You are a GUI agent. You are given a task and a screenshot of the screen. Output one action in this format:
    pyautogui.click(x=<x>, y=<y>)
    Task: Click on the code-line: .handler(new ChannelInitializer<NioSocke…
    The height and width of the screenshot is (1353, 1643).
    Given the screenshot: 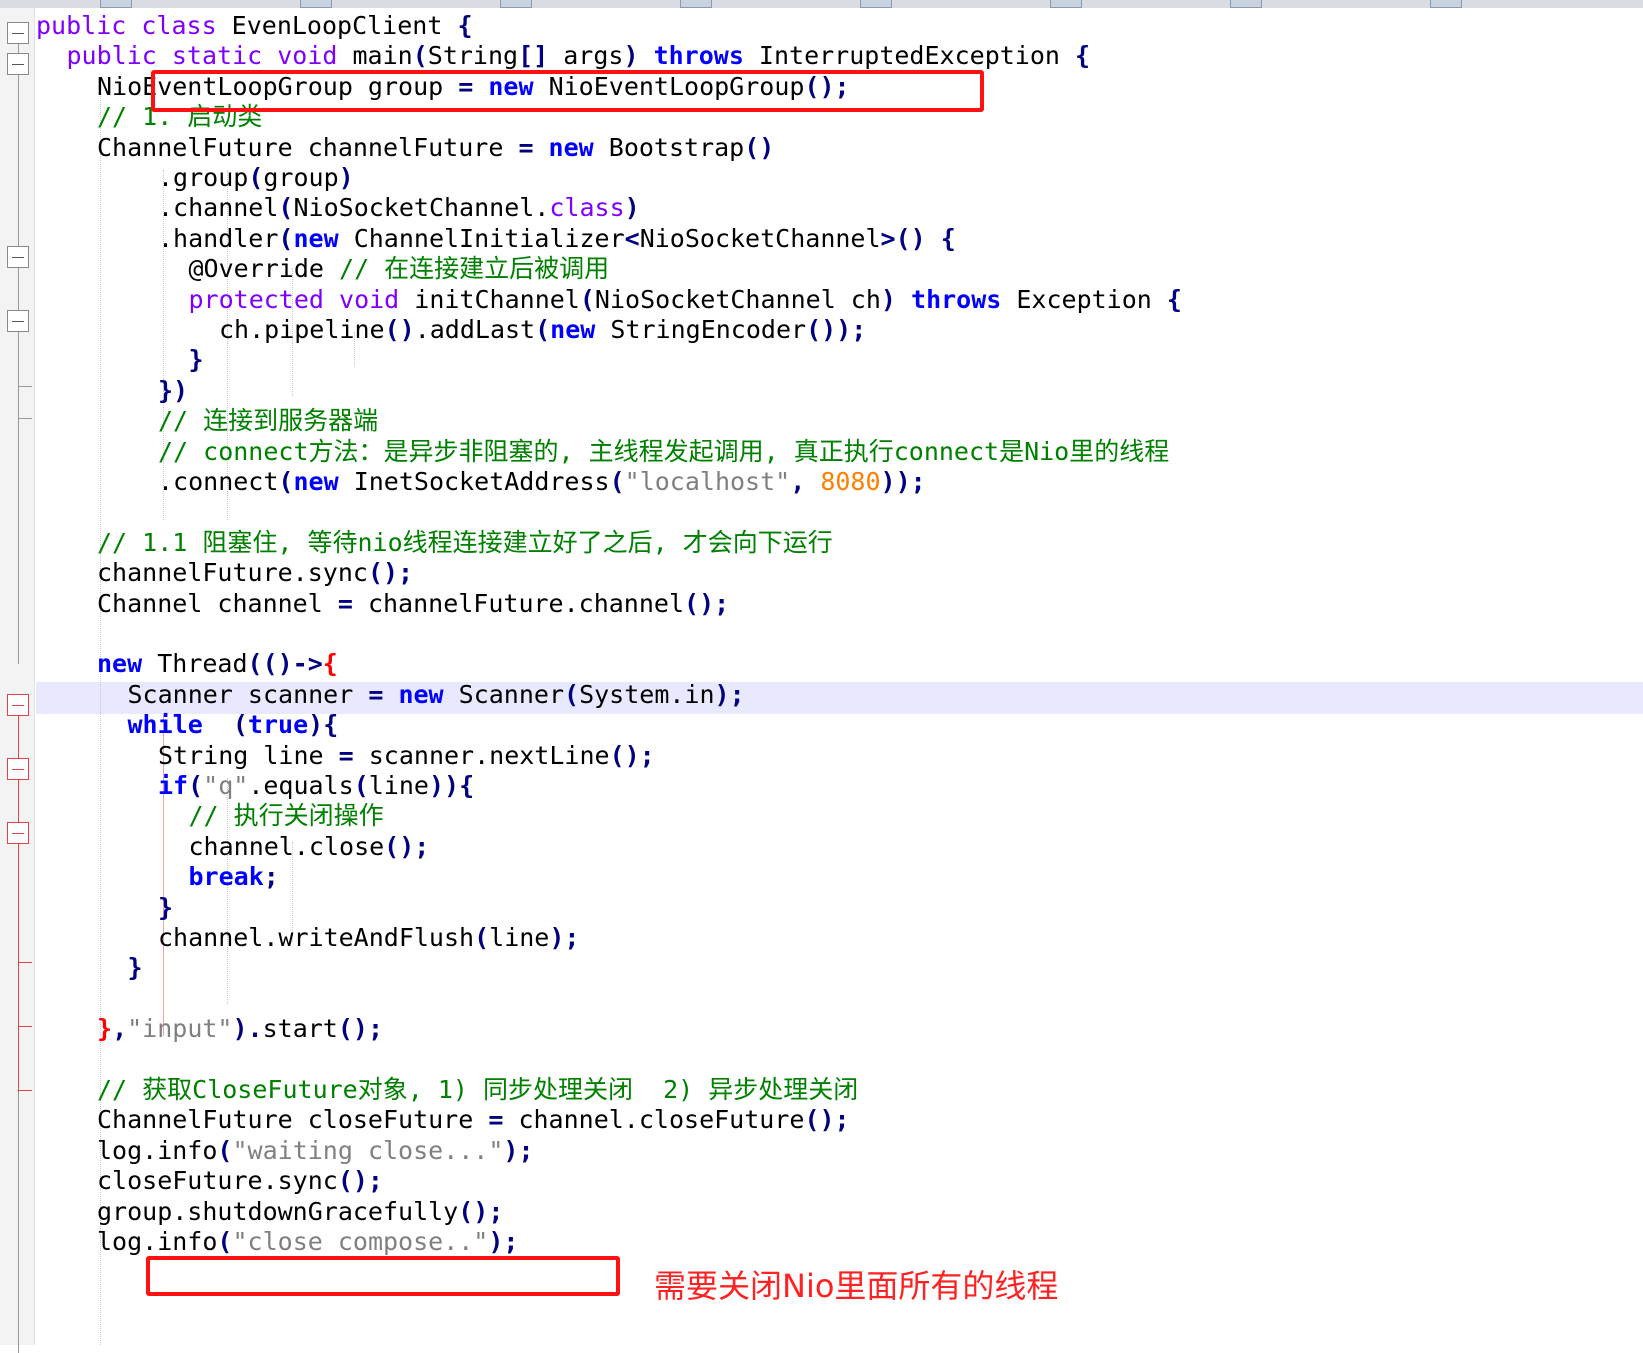 What is the action you would take?
    pyautogui.click(x=557, y=239)
    